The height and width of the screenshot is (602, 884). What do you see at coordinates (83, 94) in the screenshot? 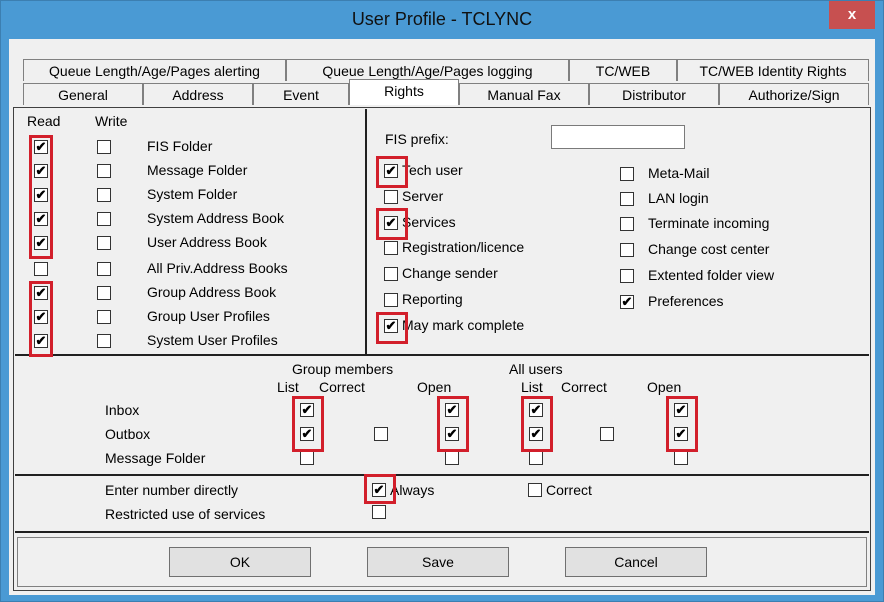
I see `tab-general: General` at bounding box center [83, 94].